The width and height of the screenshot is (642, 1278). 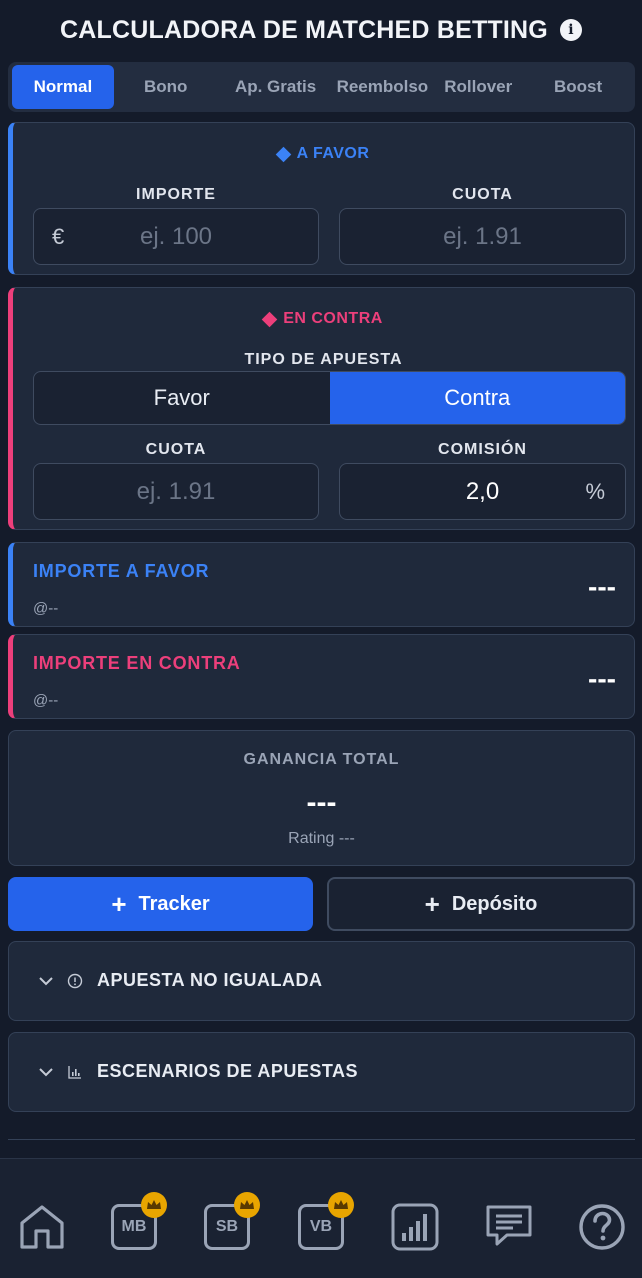 I want to click on contra-cuota-label: CUOTA, so click(x=176, y=449).